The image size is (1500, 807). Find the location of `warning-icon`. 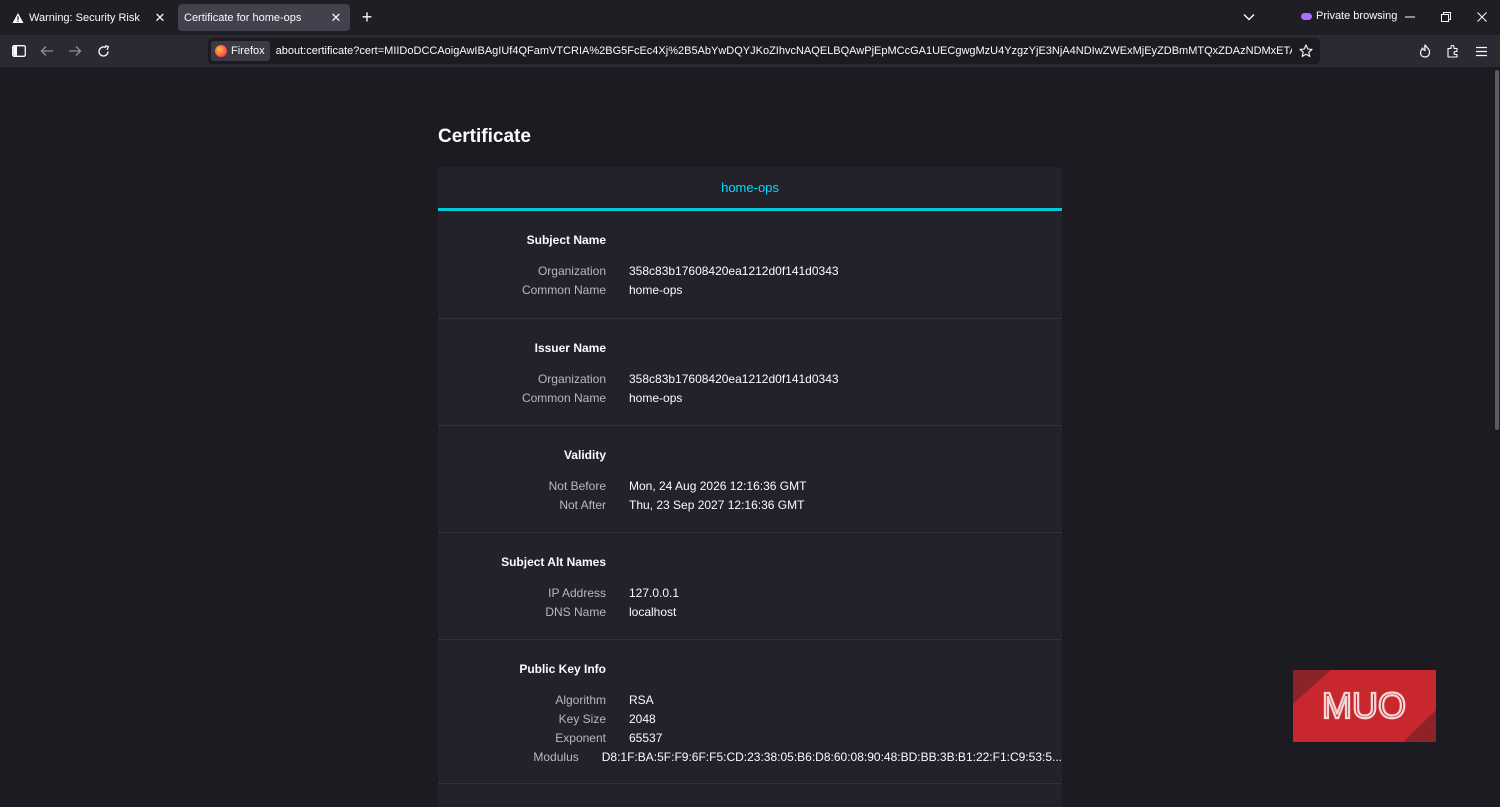

warning-icon is located at coordinates (18, 18).